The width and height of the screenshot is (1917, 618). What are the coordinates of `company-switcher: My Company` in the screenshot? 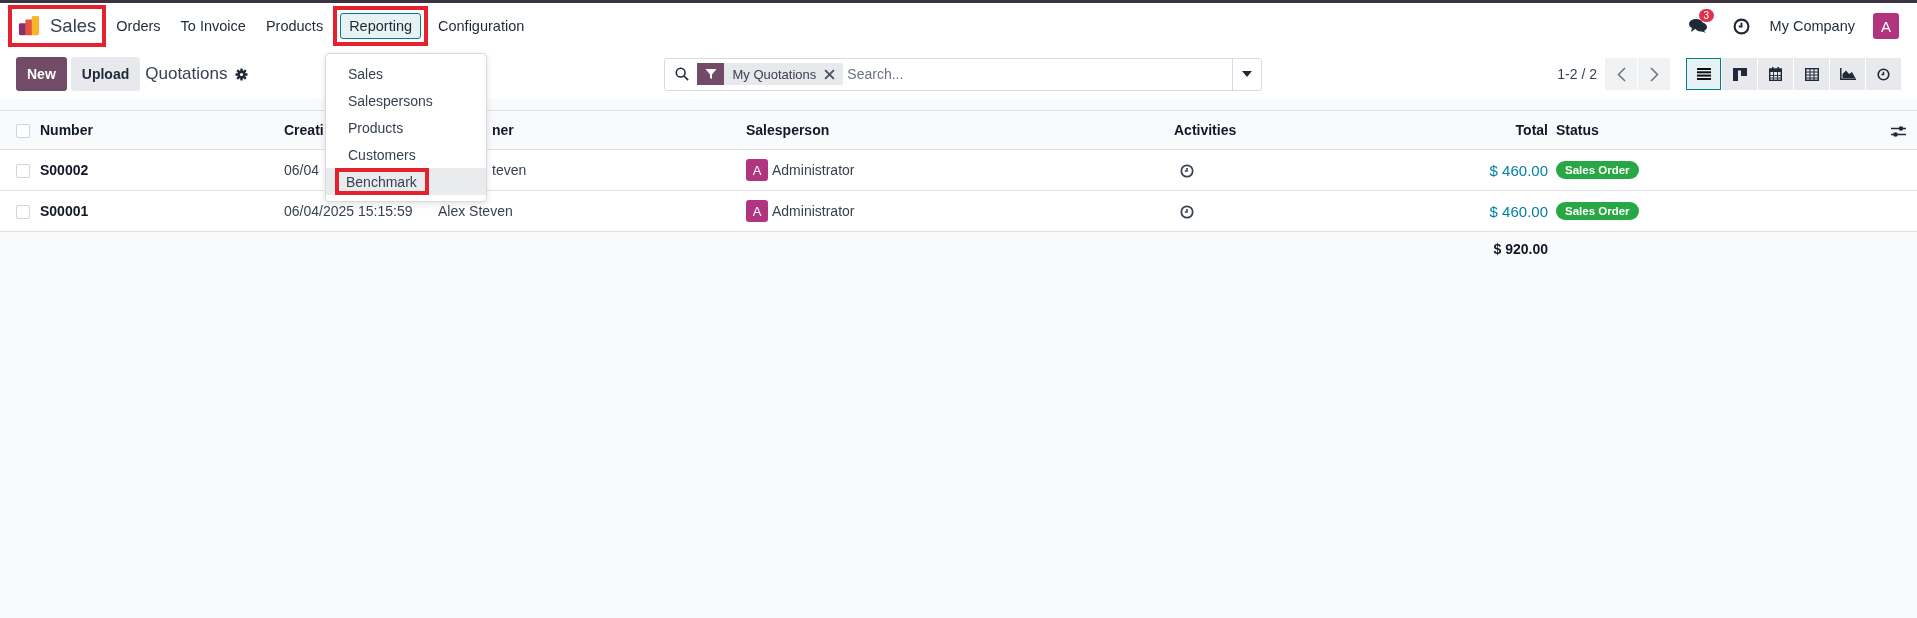 It's located at (1812, 26).